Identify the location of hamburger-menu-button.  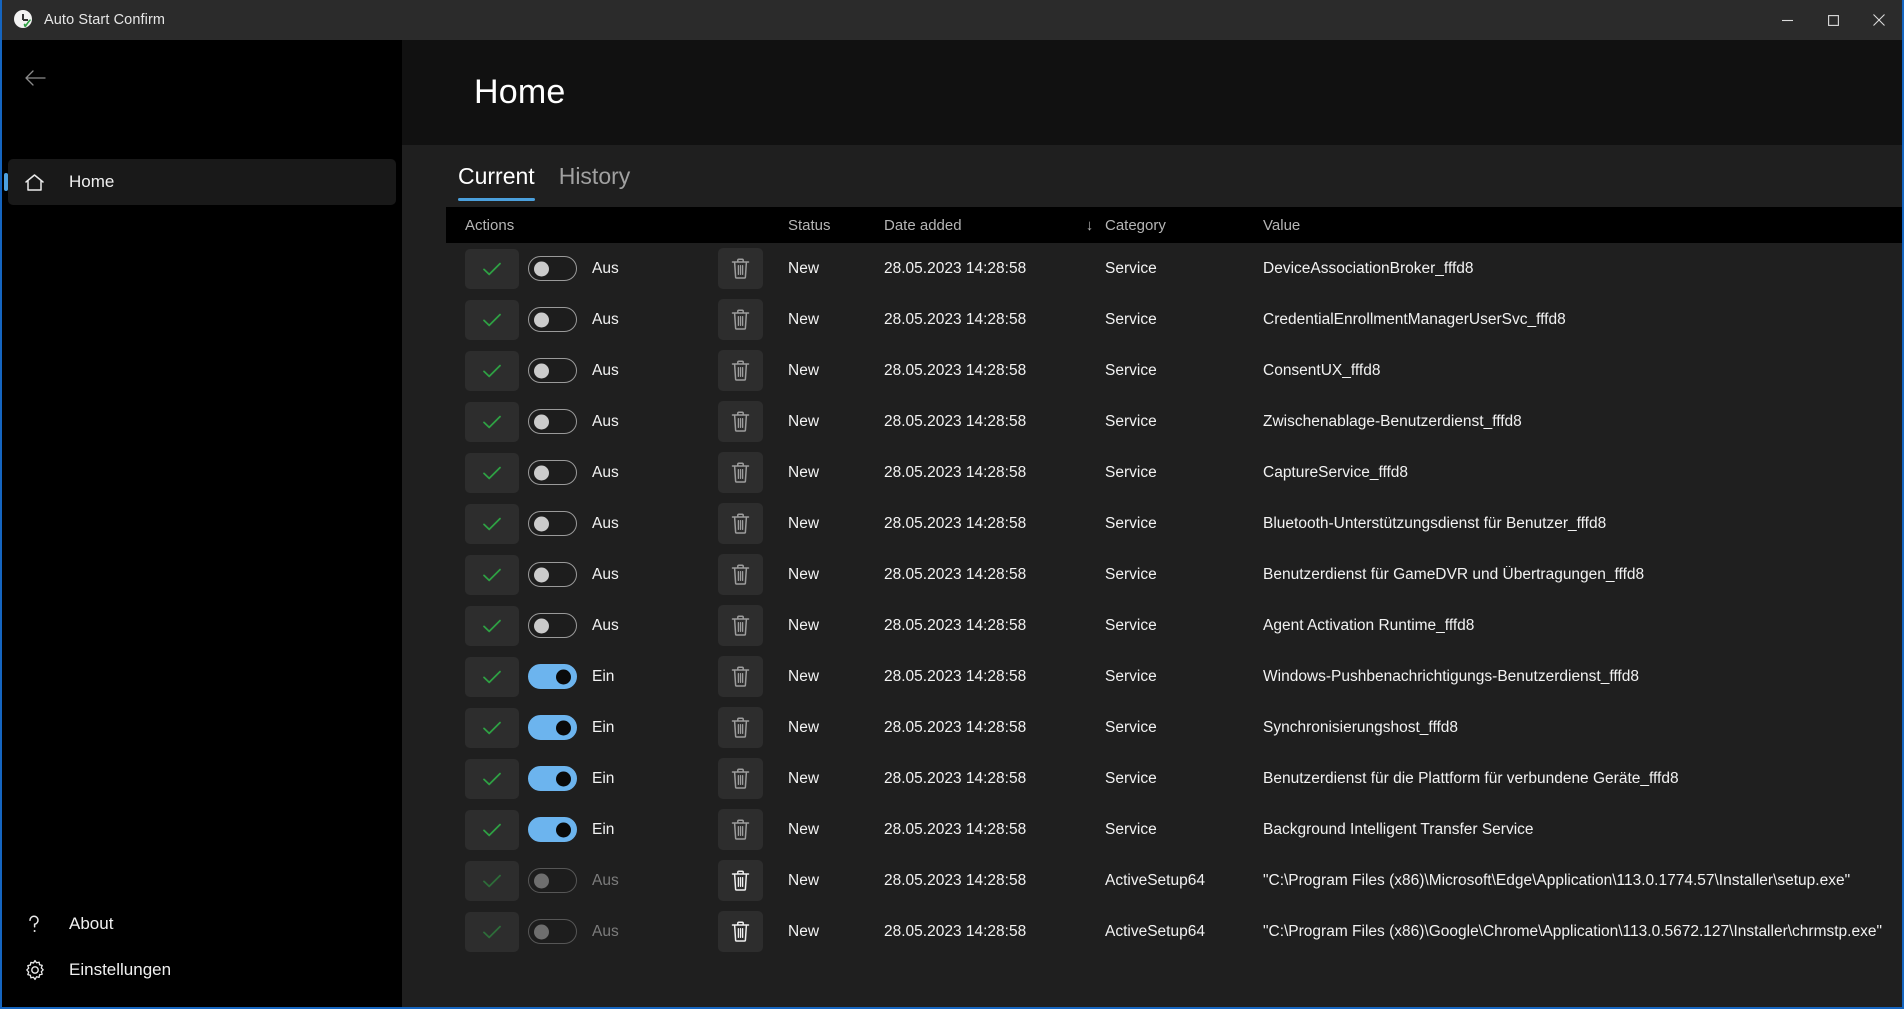
(35, 128).